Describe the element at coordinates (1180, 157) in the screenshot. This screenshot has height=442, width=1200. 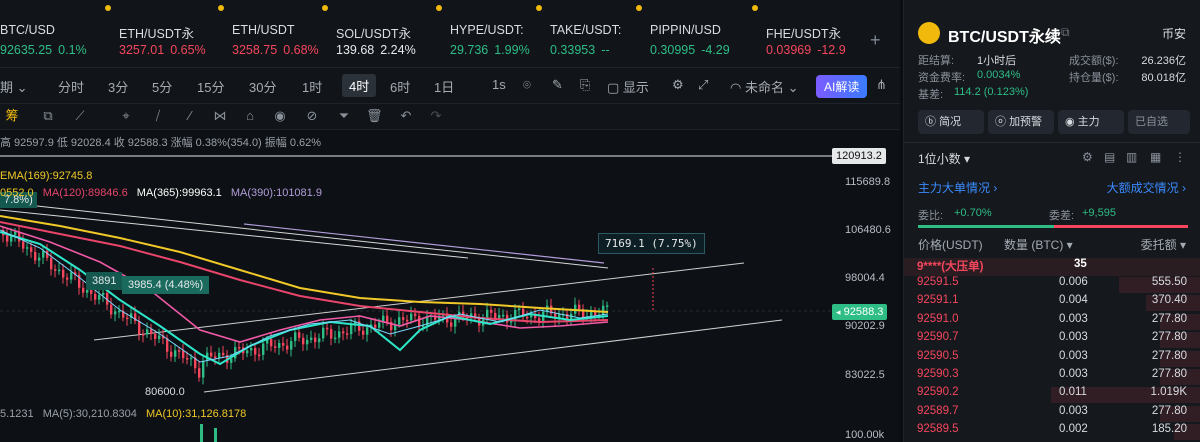
I see `more-icon: ⋮` at that location.